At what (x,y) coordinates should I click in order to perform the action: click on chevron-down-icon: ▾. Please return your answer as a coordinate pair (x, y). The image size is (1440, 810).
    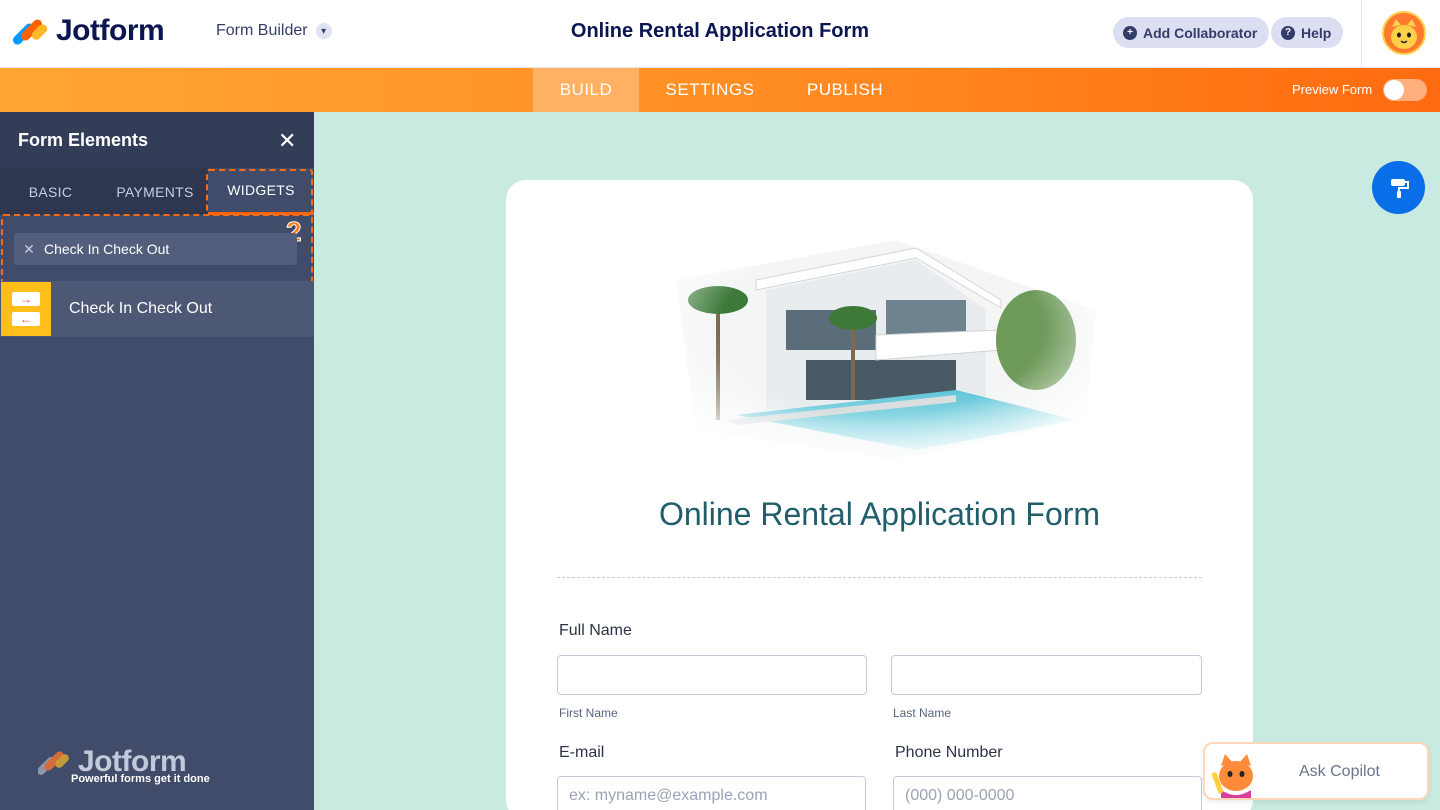
    Looking at the image, I should click on (323, 31).